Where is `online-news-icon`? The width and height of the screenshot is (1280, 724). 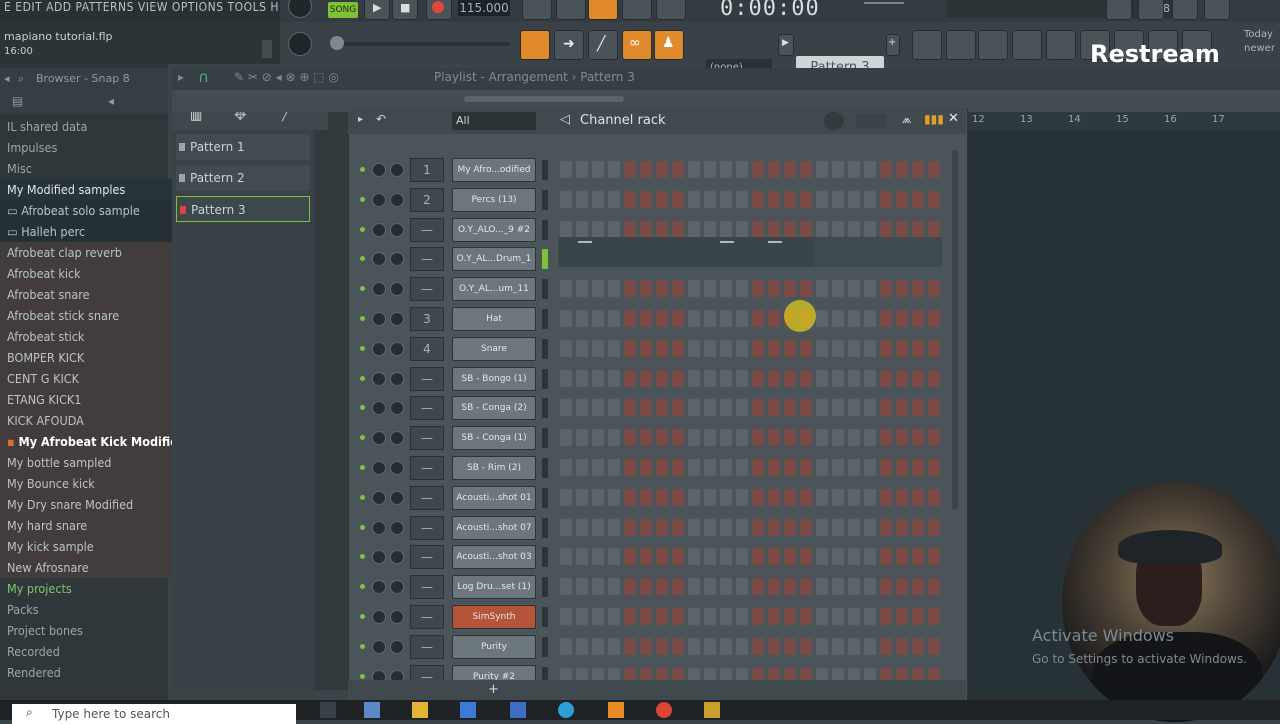
online-news-icon is located at coordinates (1151, 10).